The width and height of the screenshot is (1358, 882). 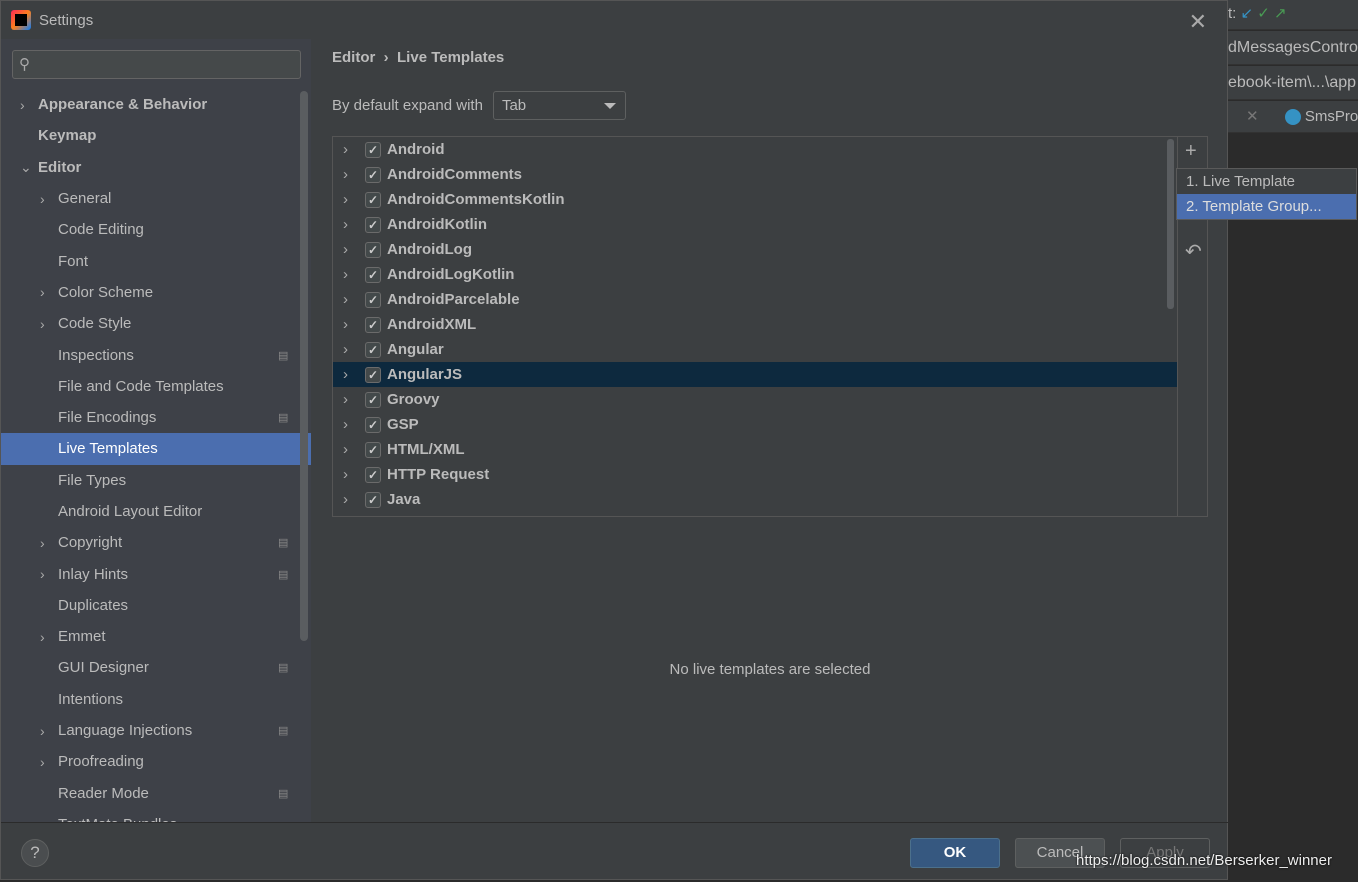 I want to click on template-group-row: › ✓ HTML/XML, so click(x=755, y=449).